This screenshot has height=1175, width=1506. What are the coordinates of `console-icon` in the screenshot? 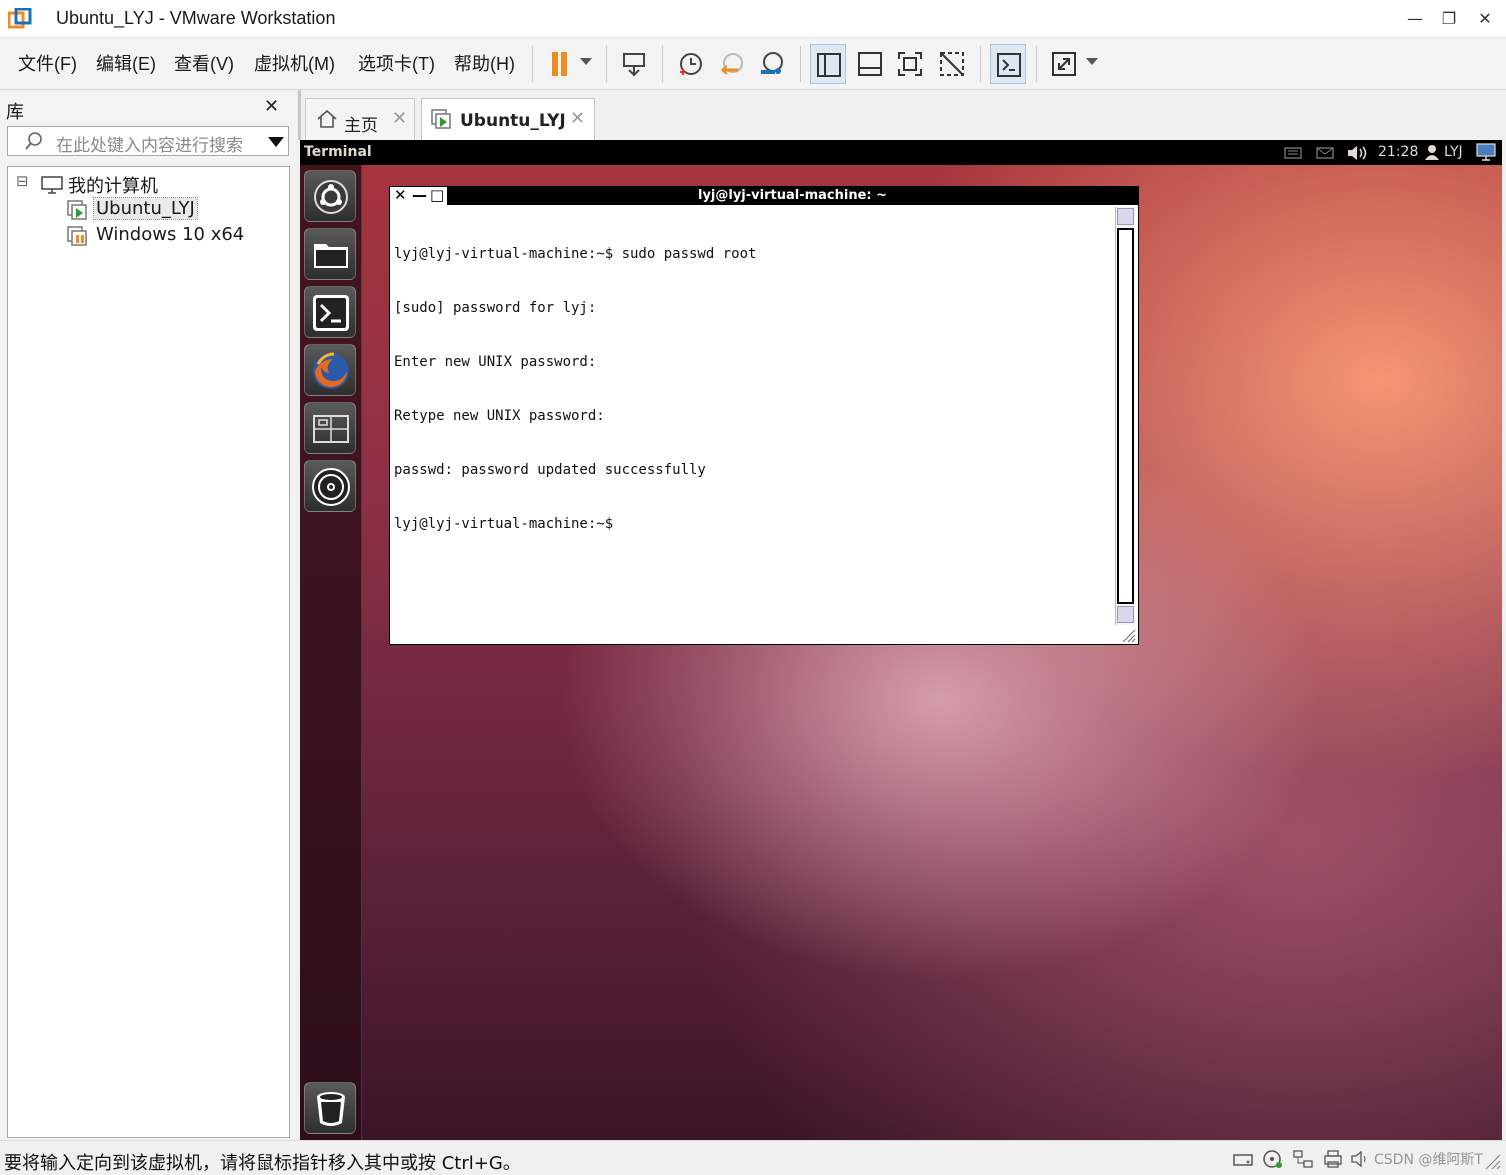 It's located at (1009, 65).